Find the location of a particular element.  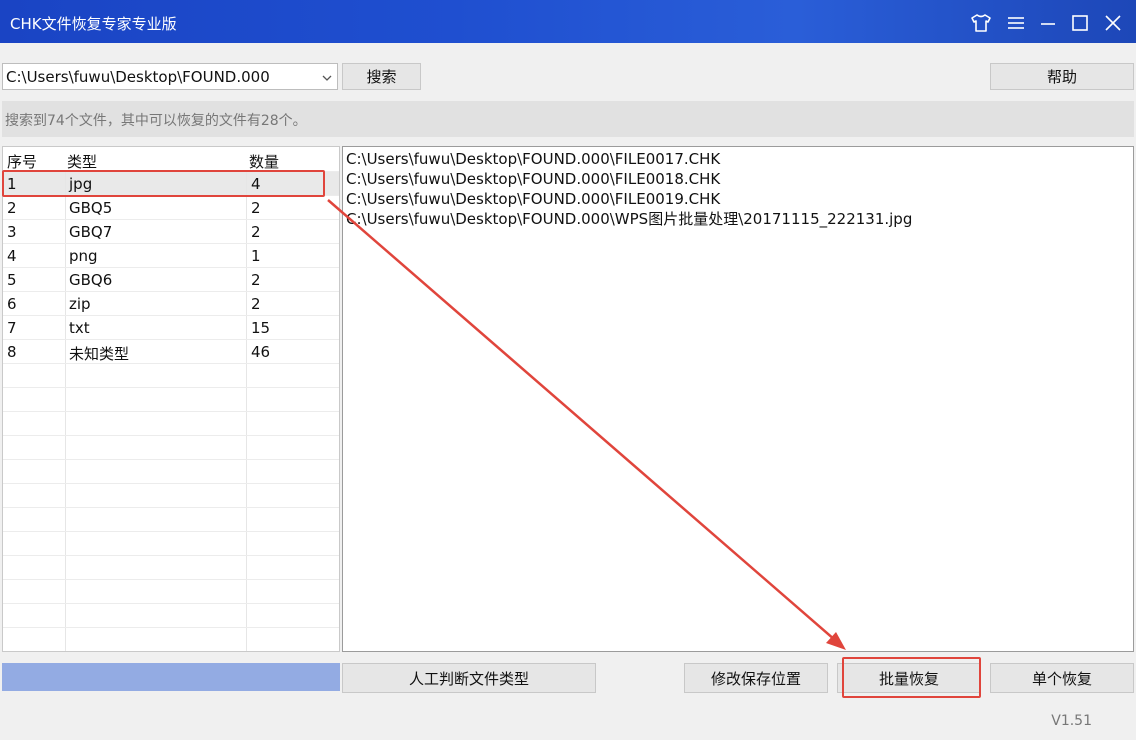

change-save-location-button: 修改保存位置 is located at coordinates (756, 678).